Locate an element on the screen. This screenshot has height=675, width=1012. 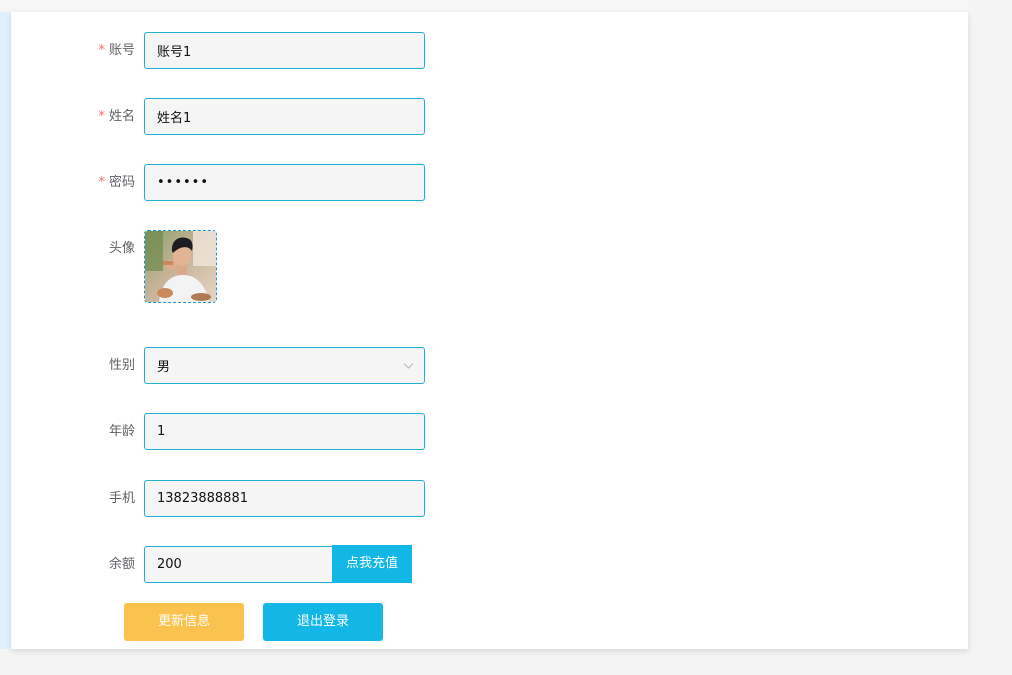
account-value: 账号1 is located at coordinates (174, 52).